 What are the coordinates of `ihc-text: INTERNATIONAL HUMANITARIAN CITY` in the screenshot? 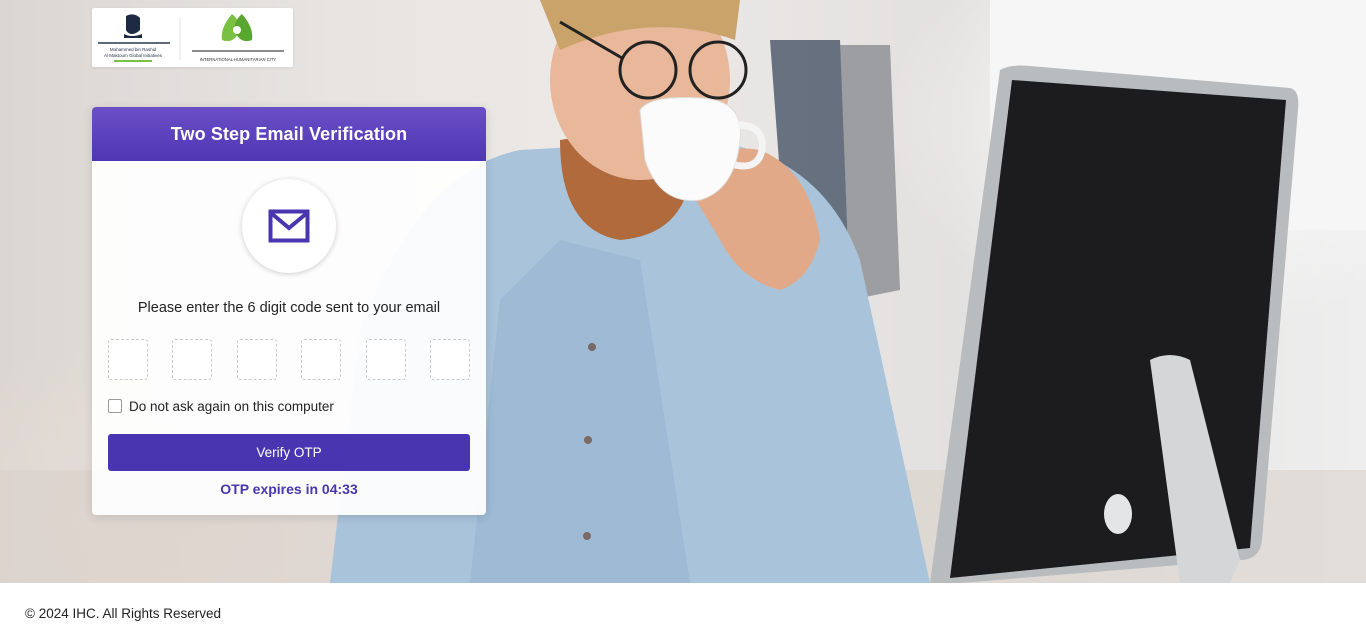 It's located at (238, 59).